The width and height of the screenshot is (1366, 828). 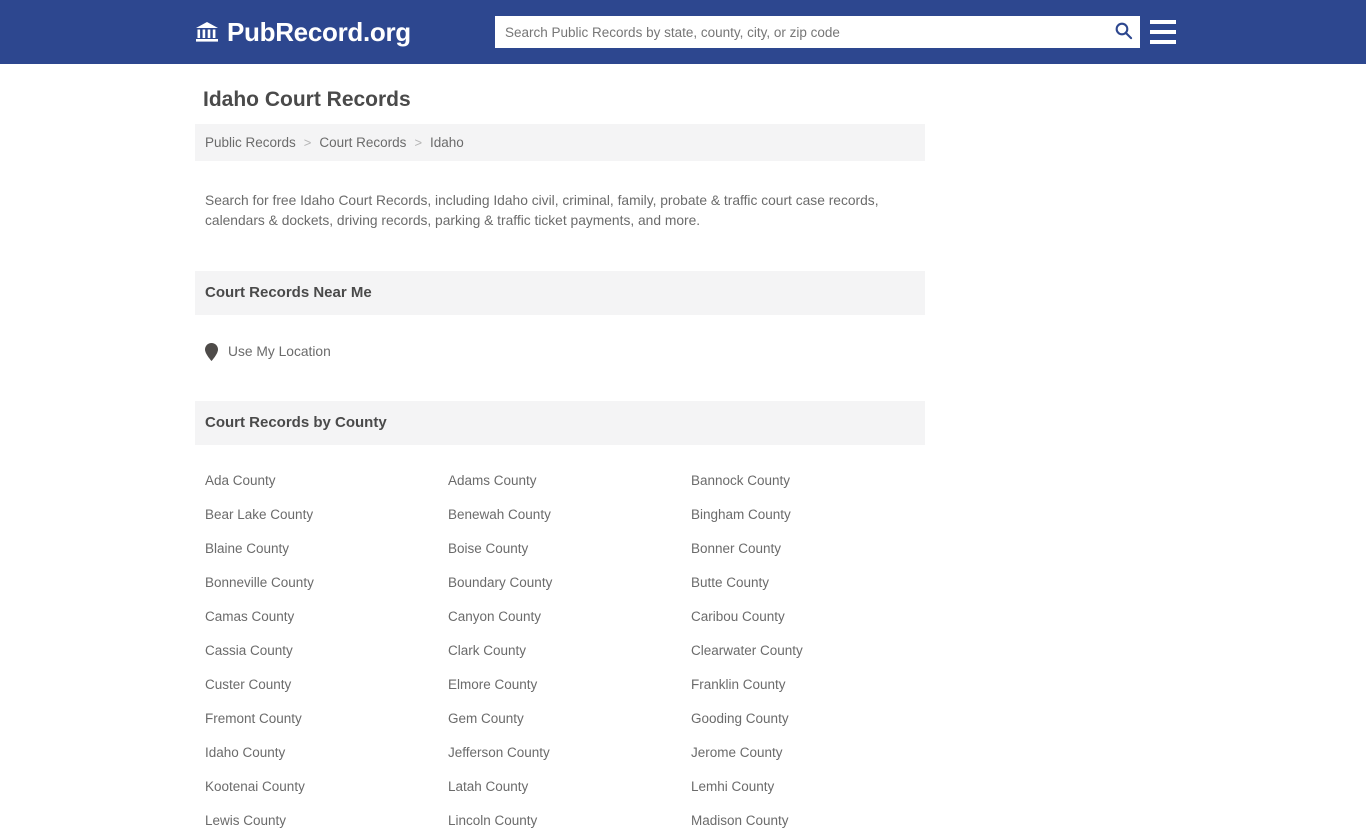 I want to click on county-link: Jefferson County, so click(x=569, y=752).